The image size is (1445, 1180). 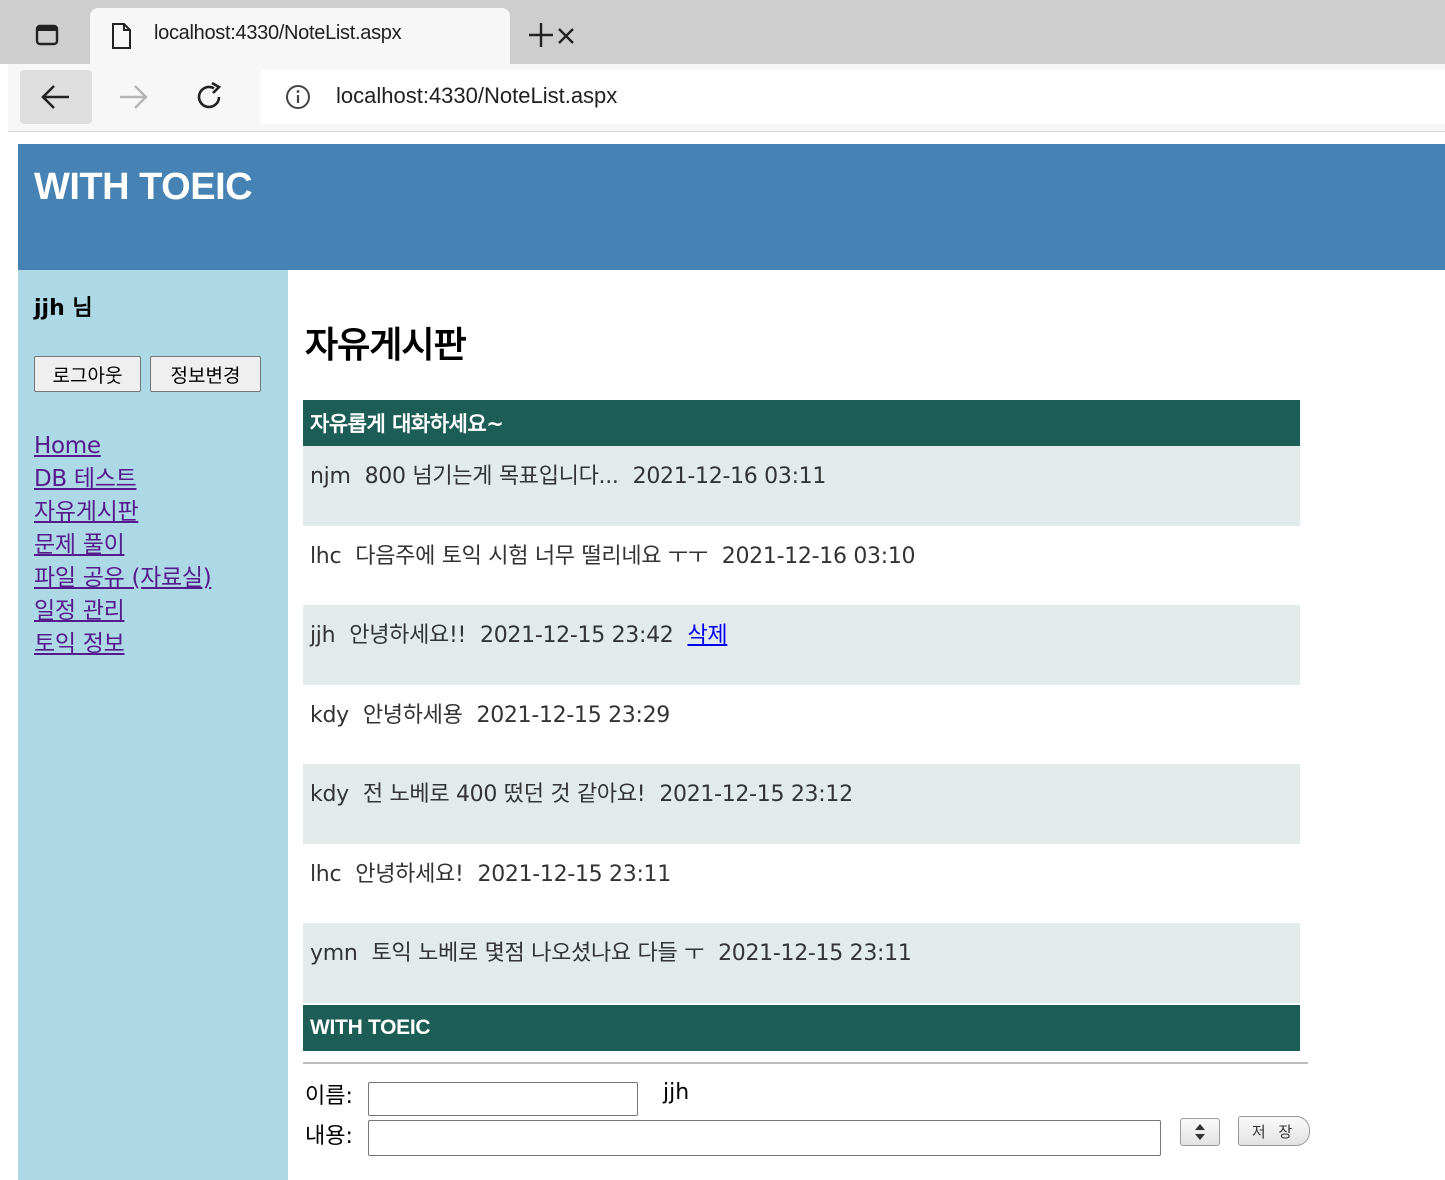 I want to click on post-message: 전 노베로 400 떴던 것 같아요!, so click(x=504, y=794).